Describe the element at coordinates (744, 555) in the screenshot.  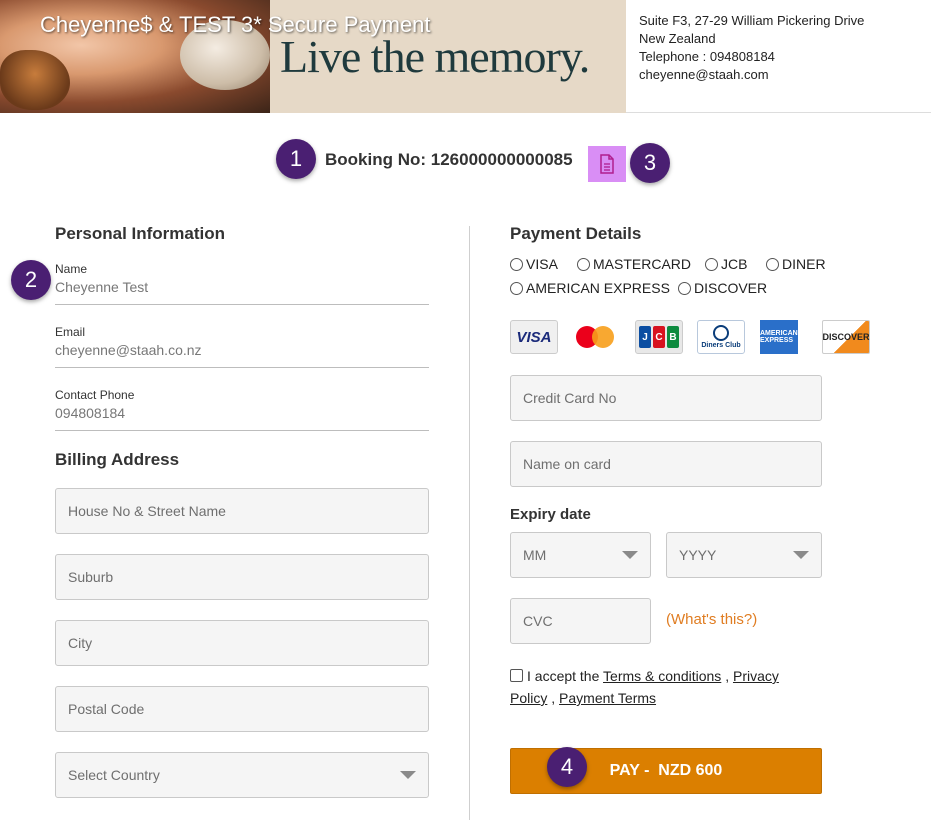
I see `expiry-year-select: YYYY` at that location.